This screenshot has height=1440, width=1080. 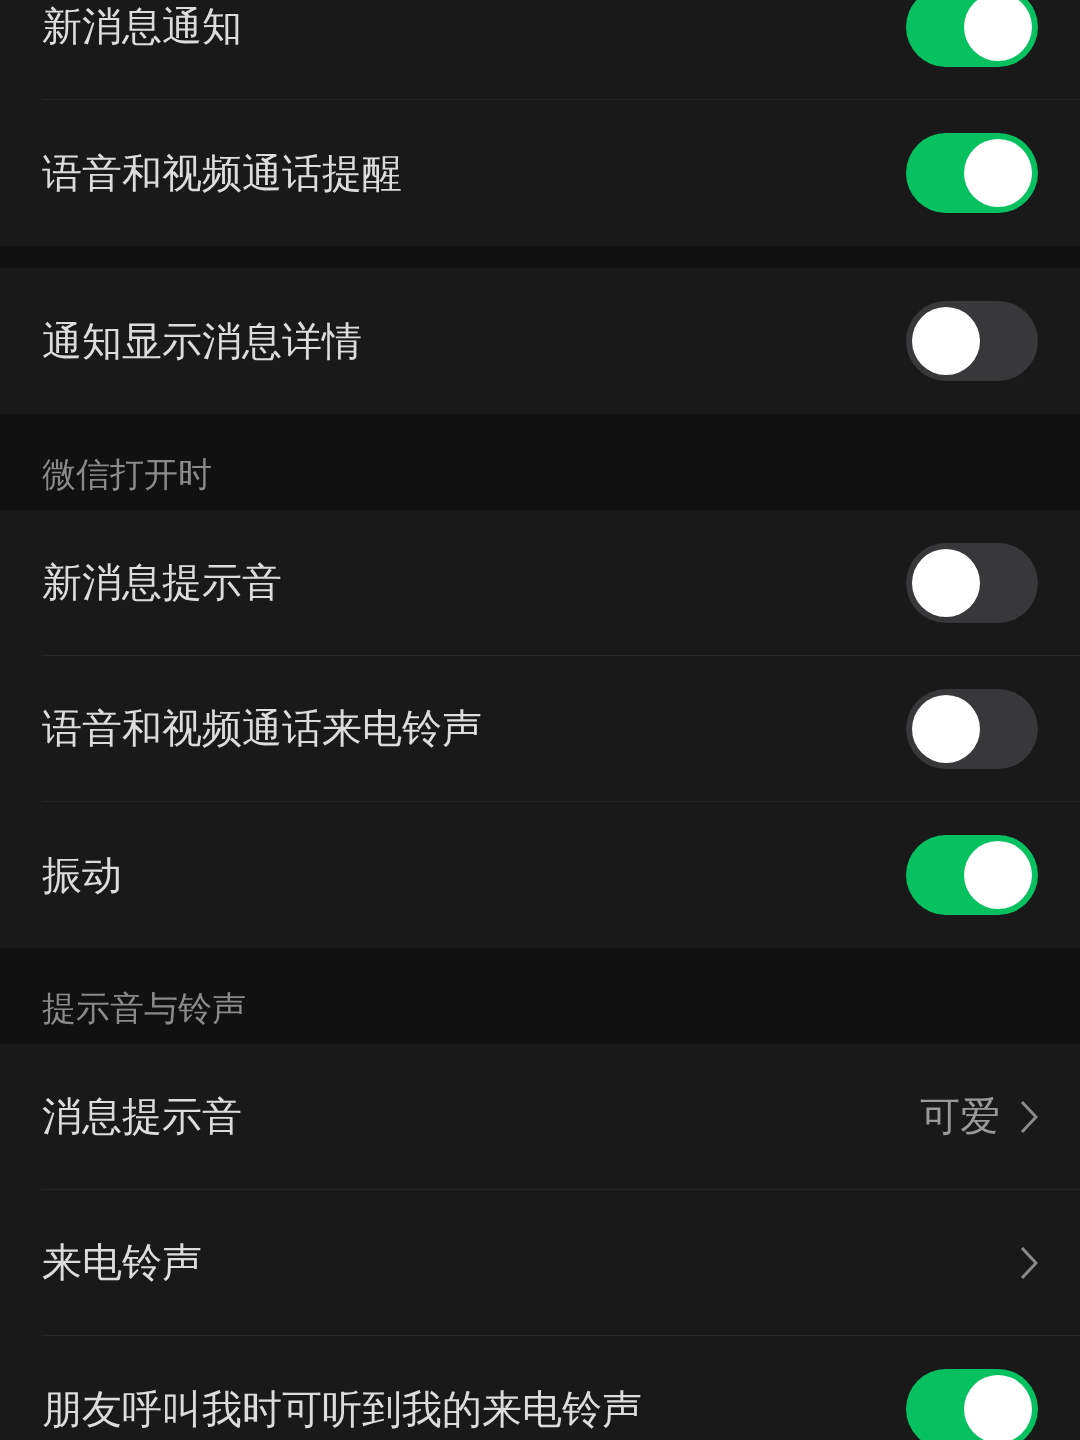 I want to click on setting-label: 语音和视频通话提醒, so click(x=222, y=173).